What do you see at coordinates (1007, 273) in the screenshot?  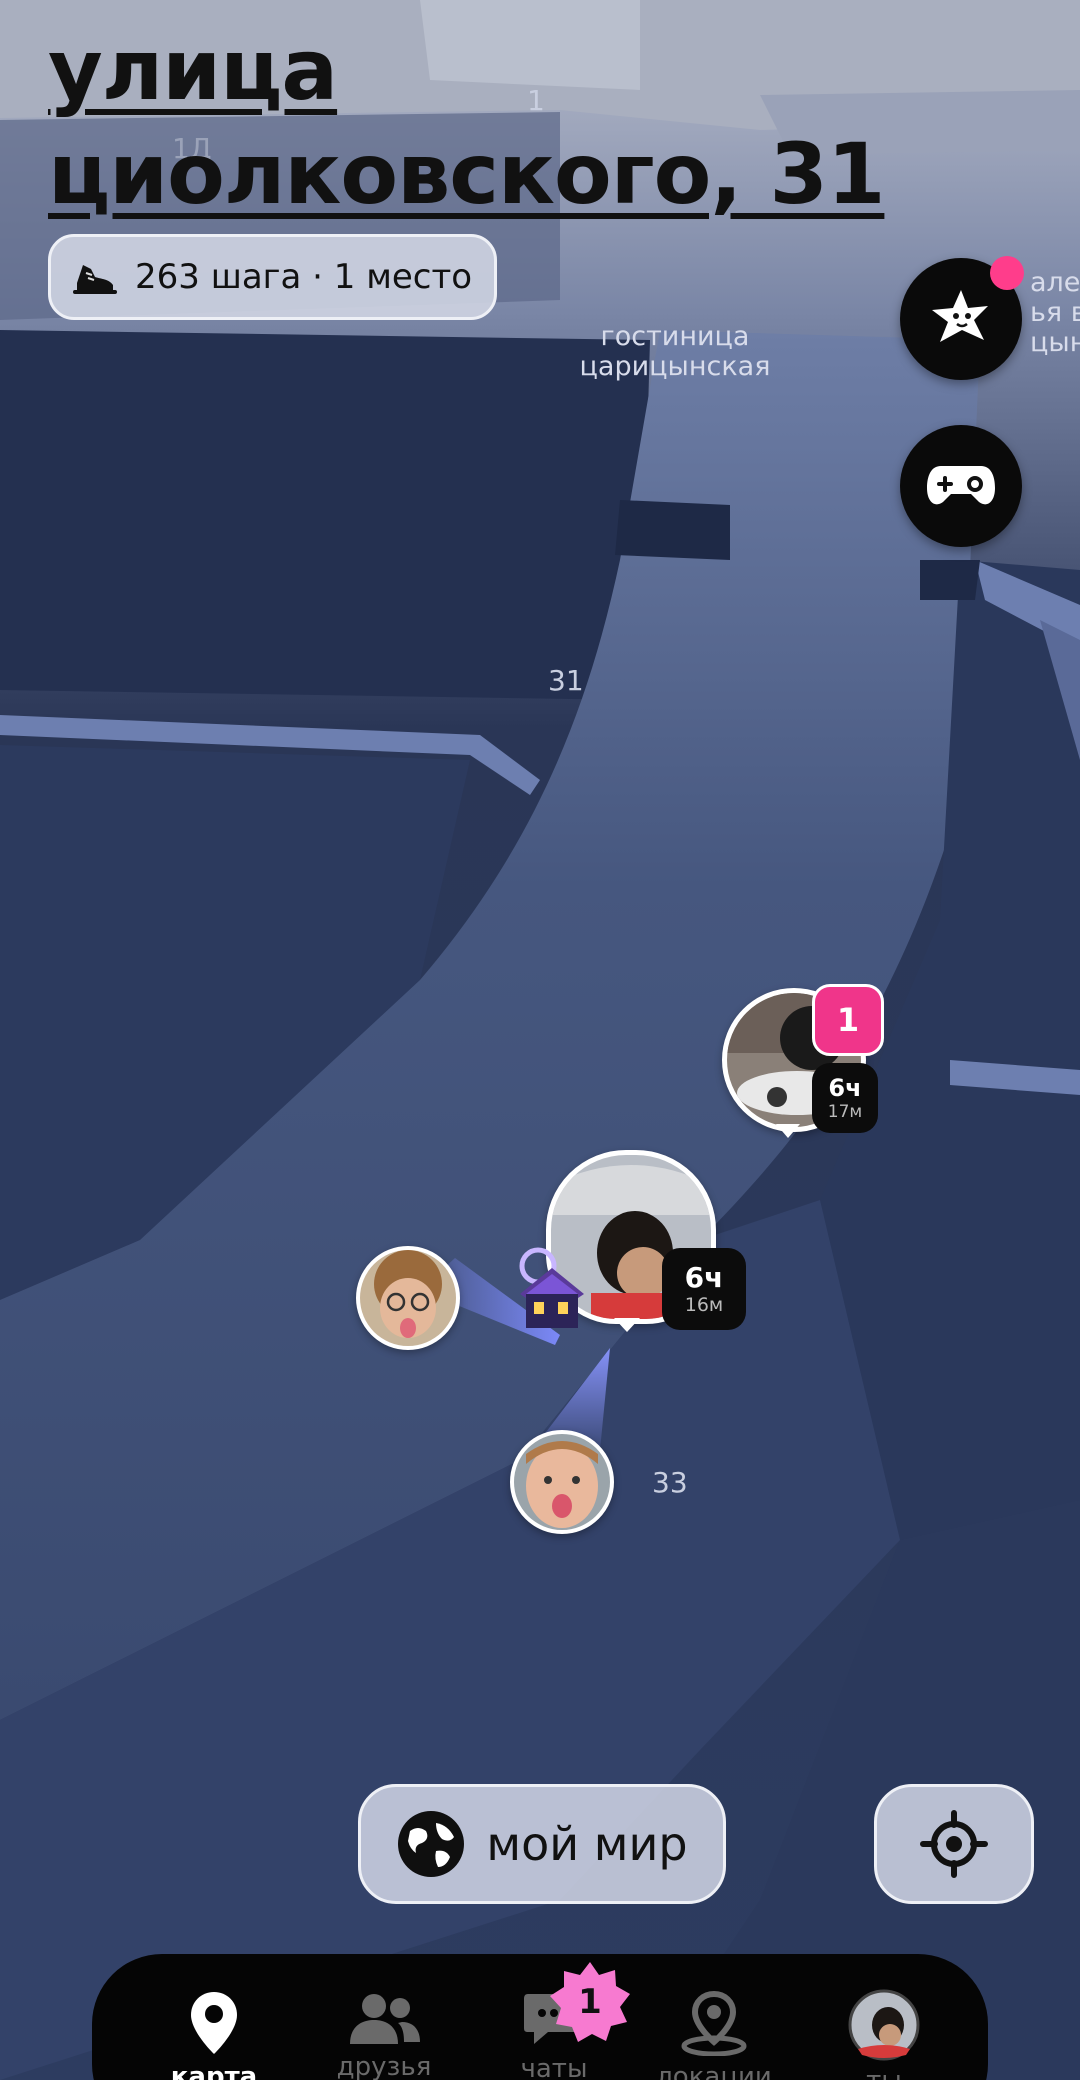 I see `notification-dot` at bounding box center [1007, 273].